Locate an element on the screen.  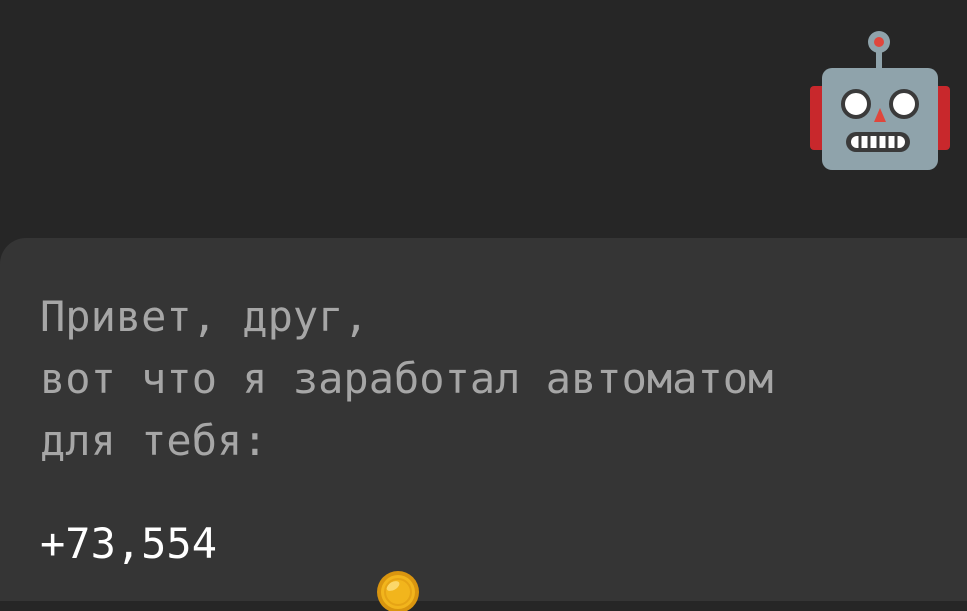
reward-row: +73,554 is located at coordinates (229, 561).